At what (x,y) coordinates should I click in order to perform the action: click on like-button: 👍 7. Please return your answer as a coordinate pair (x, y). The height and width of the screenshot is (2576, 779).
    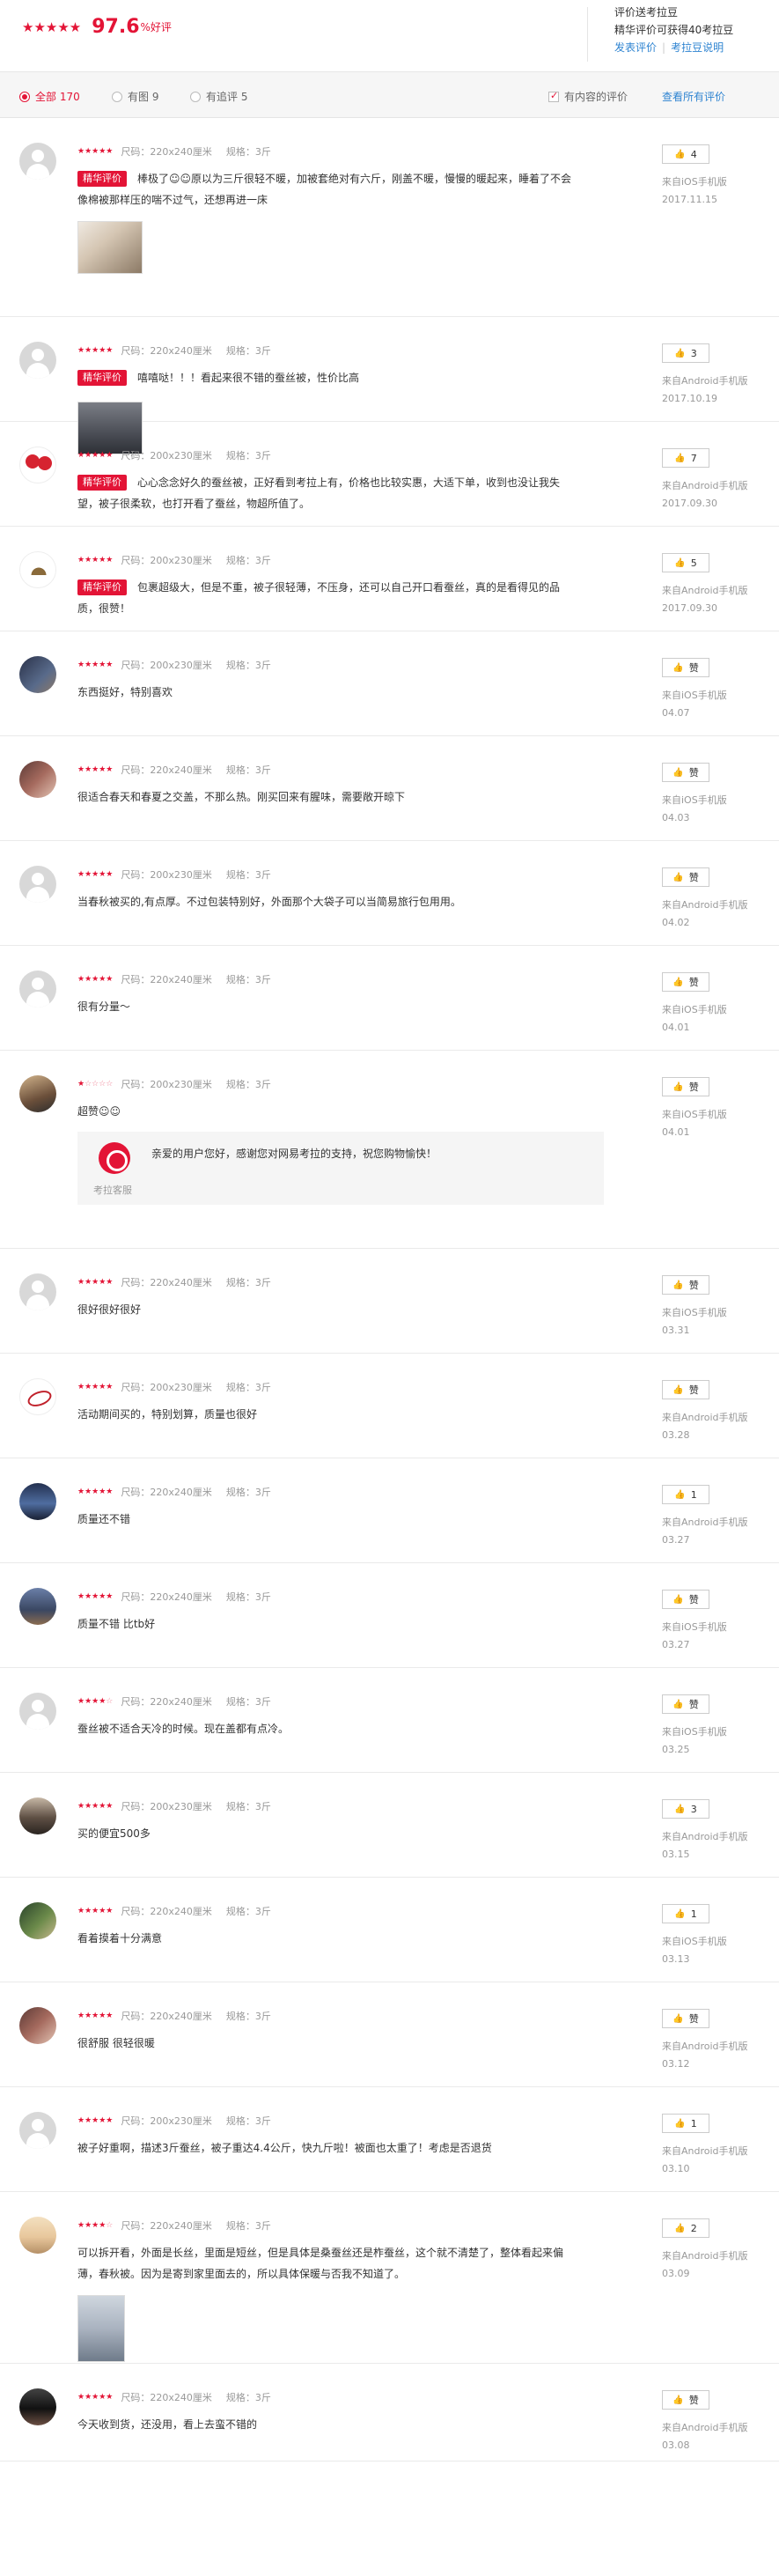
    Looking at the image, I should click on (685, 458).